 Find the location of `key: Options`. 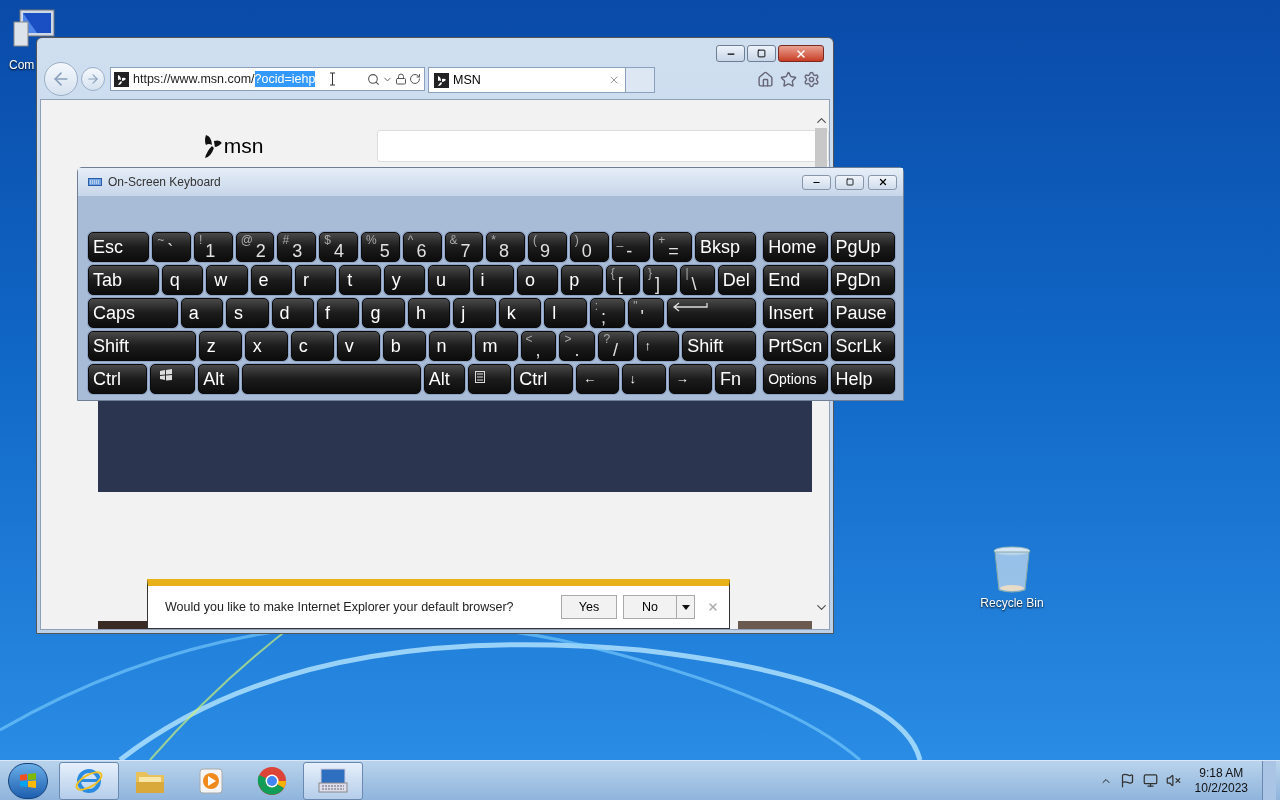

key: Options is located at coordinates (795, 379).